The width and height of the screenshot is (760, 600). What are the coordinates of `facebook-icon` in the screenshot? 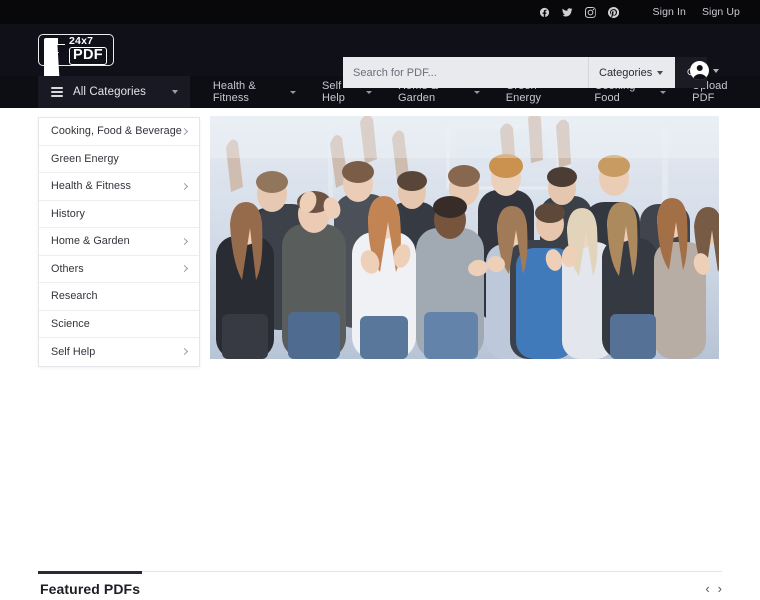 It's located at (544, 12).